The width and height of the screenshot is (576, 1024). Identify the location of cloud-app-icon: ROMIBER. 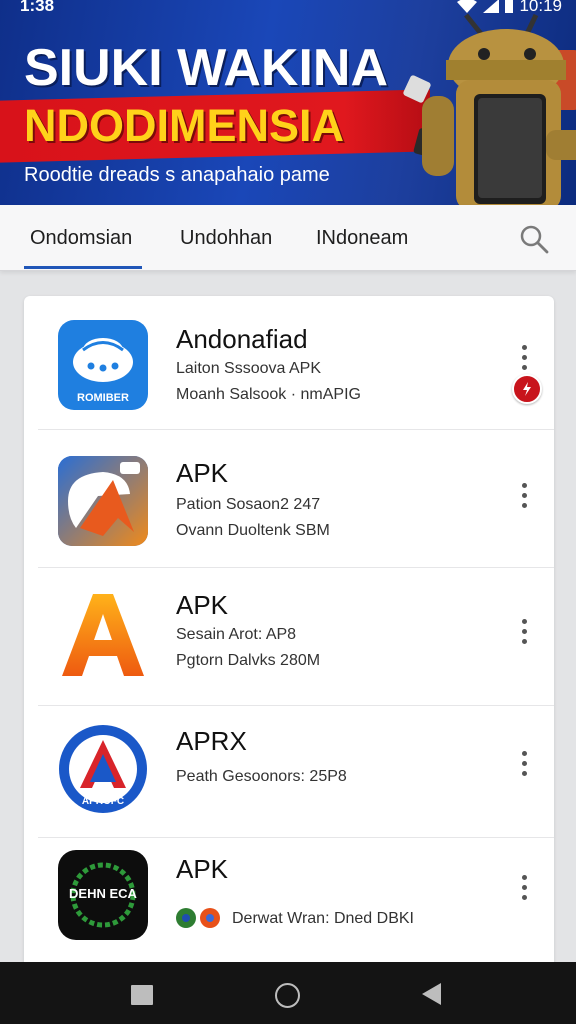
(103, 365).